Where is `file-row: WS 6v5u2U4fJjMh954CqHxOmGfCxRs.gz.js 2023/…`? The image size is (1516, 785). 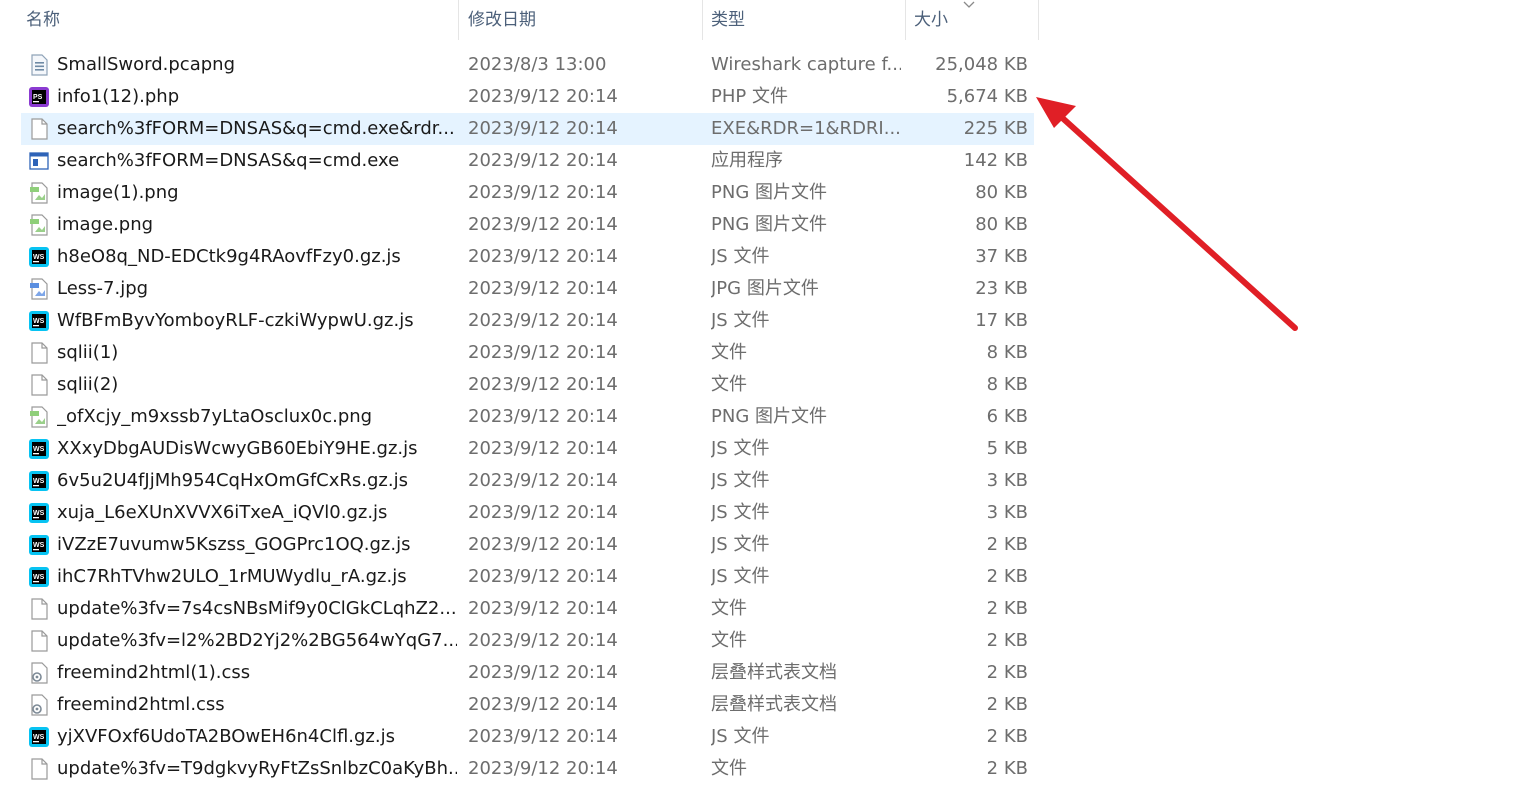 file-row: WS 6v5u2U4fJjMh954CqHxOmGfCxRs.gz.js 2023/… is located at coordinates (527, 481).